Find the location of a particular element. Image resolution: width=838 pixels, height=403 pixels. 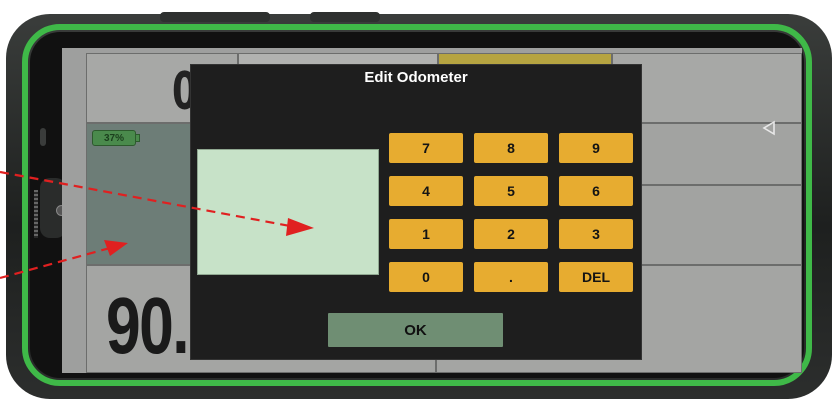

volume-button is located at coordinates (215, 17).